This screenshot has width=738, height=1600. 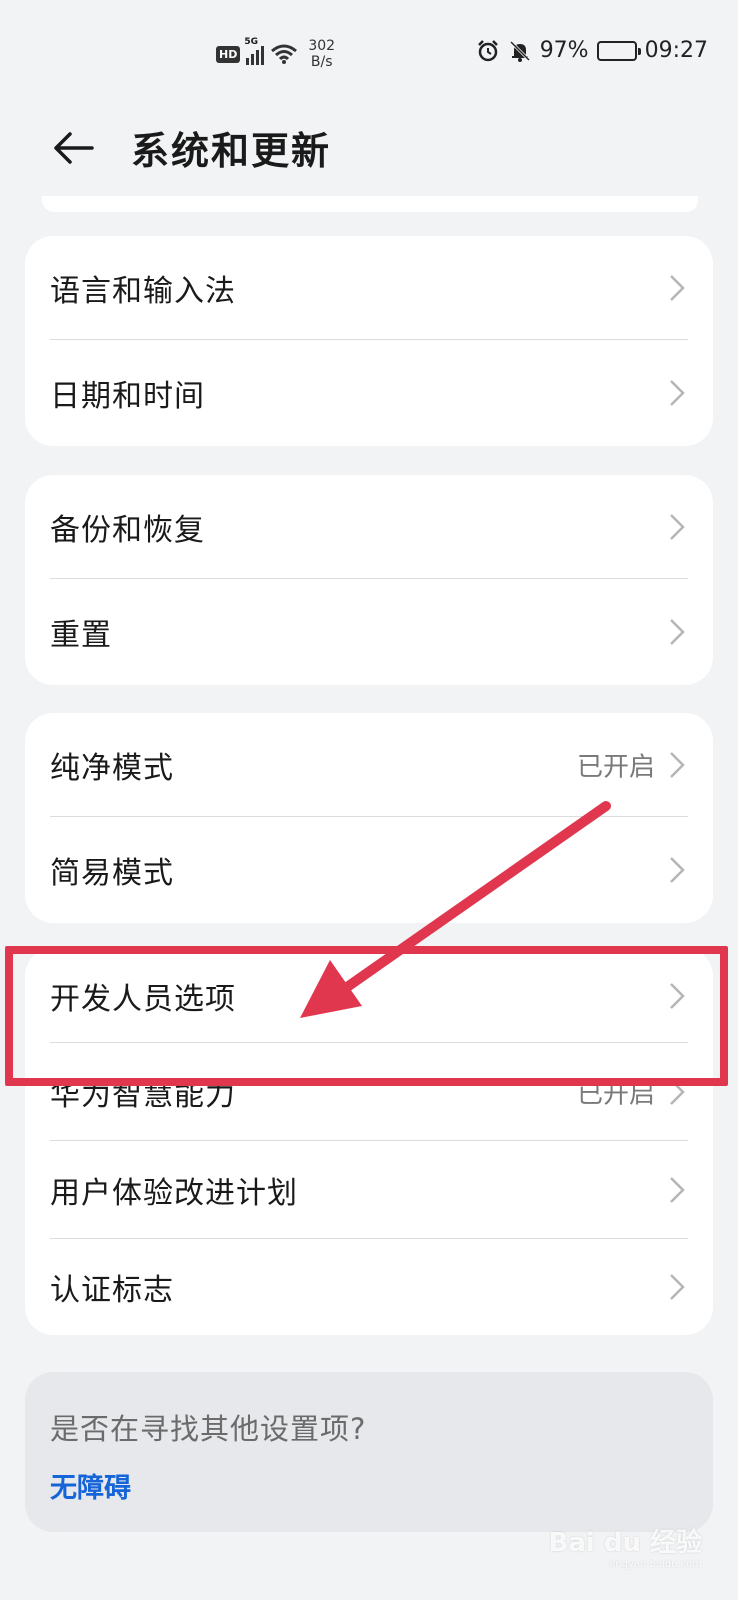 What do you see at coordinates (231, 151) in the screenshot?
I see `page-title: 系统和更新` at bounding box center [231, 151].